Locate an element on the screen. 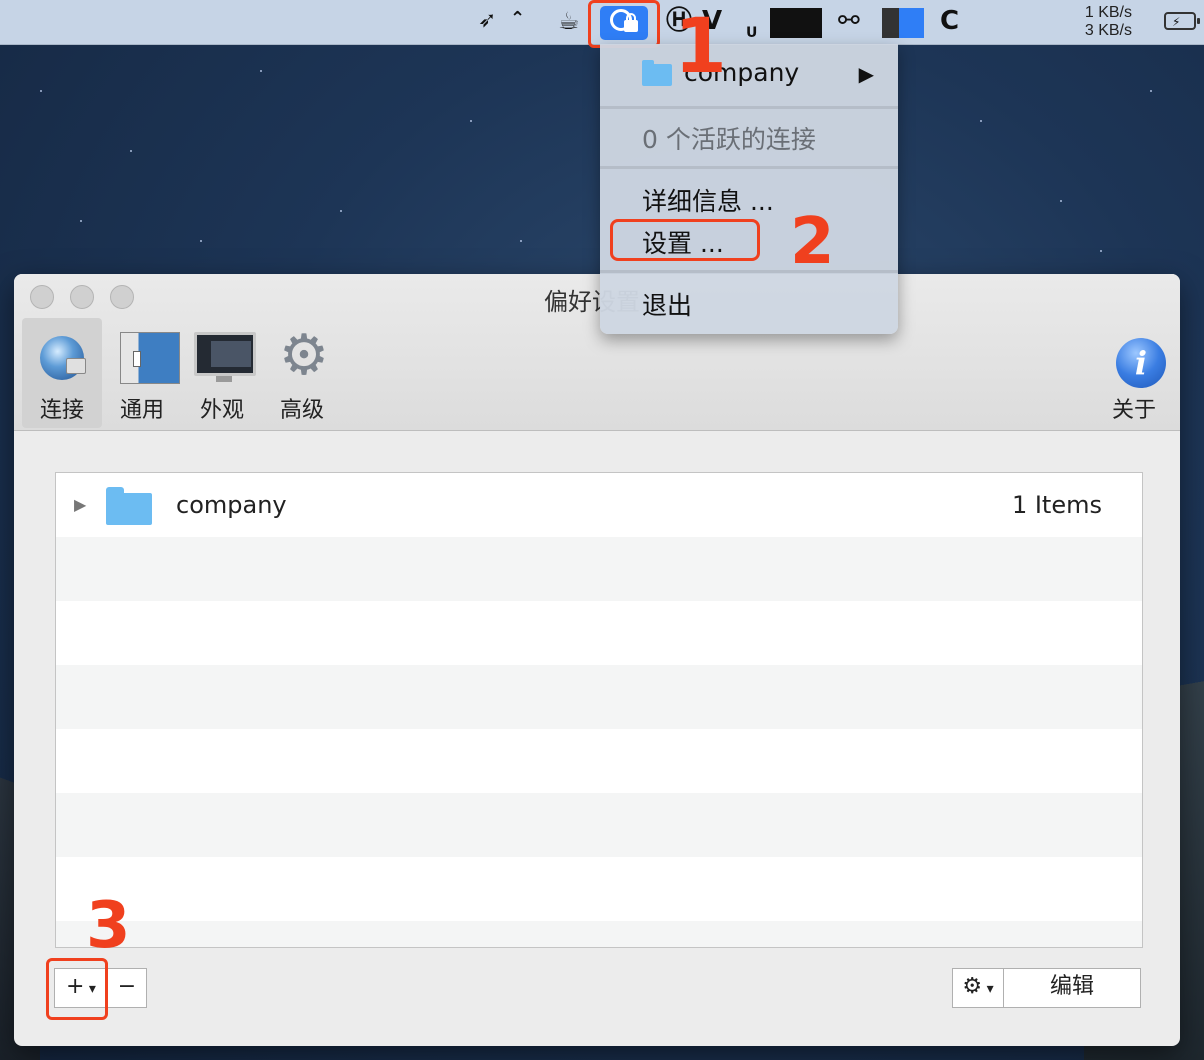 This screenshot has height=1060, width=1204. minus-icon: − is located at coordinates (127, 986).